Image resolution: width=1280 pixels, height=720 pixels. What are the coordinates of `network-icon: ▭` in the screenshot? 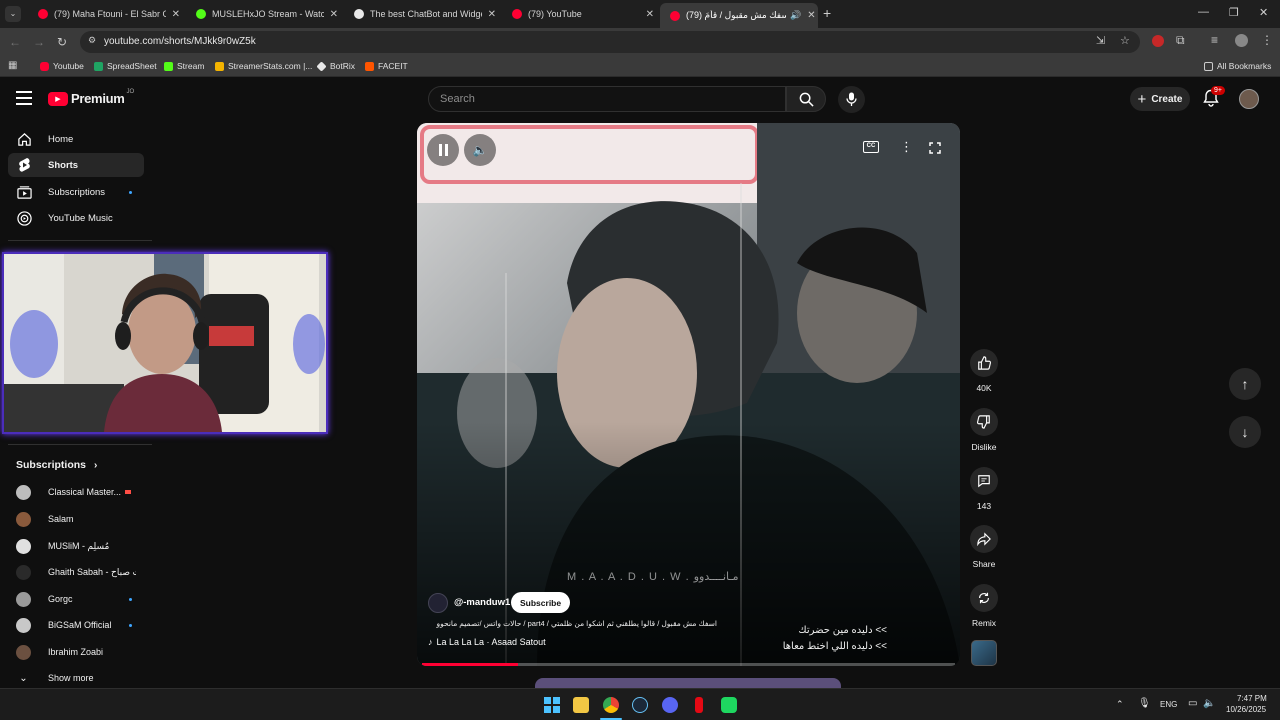 It's located at (1192, 703).